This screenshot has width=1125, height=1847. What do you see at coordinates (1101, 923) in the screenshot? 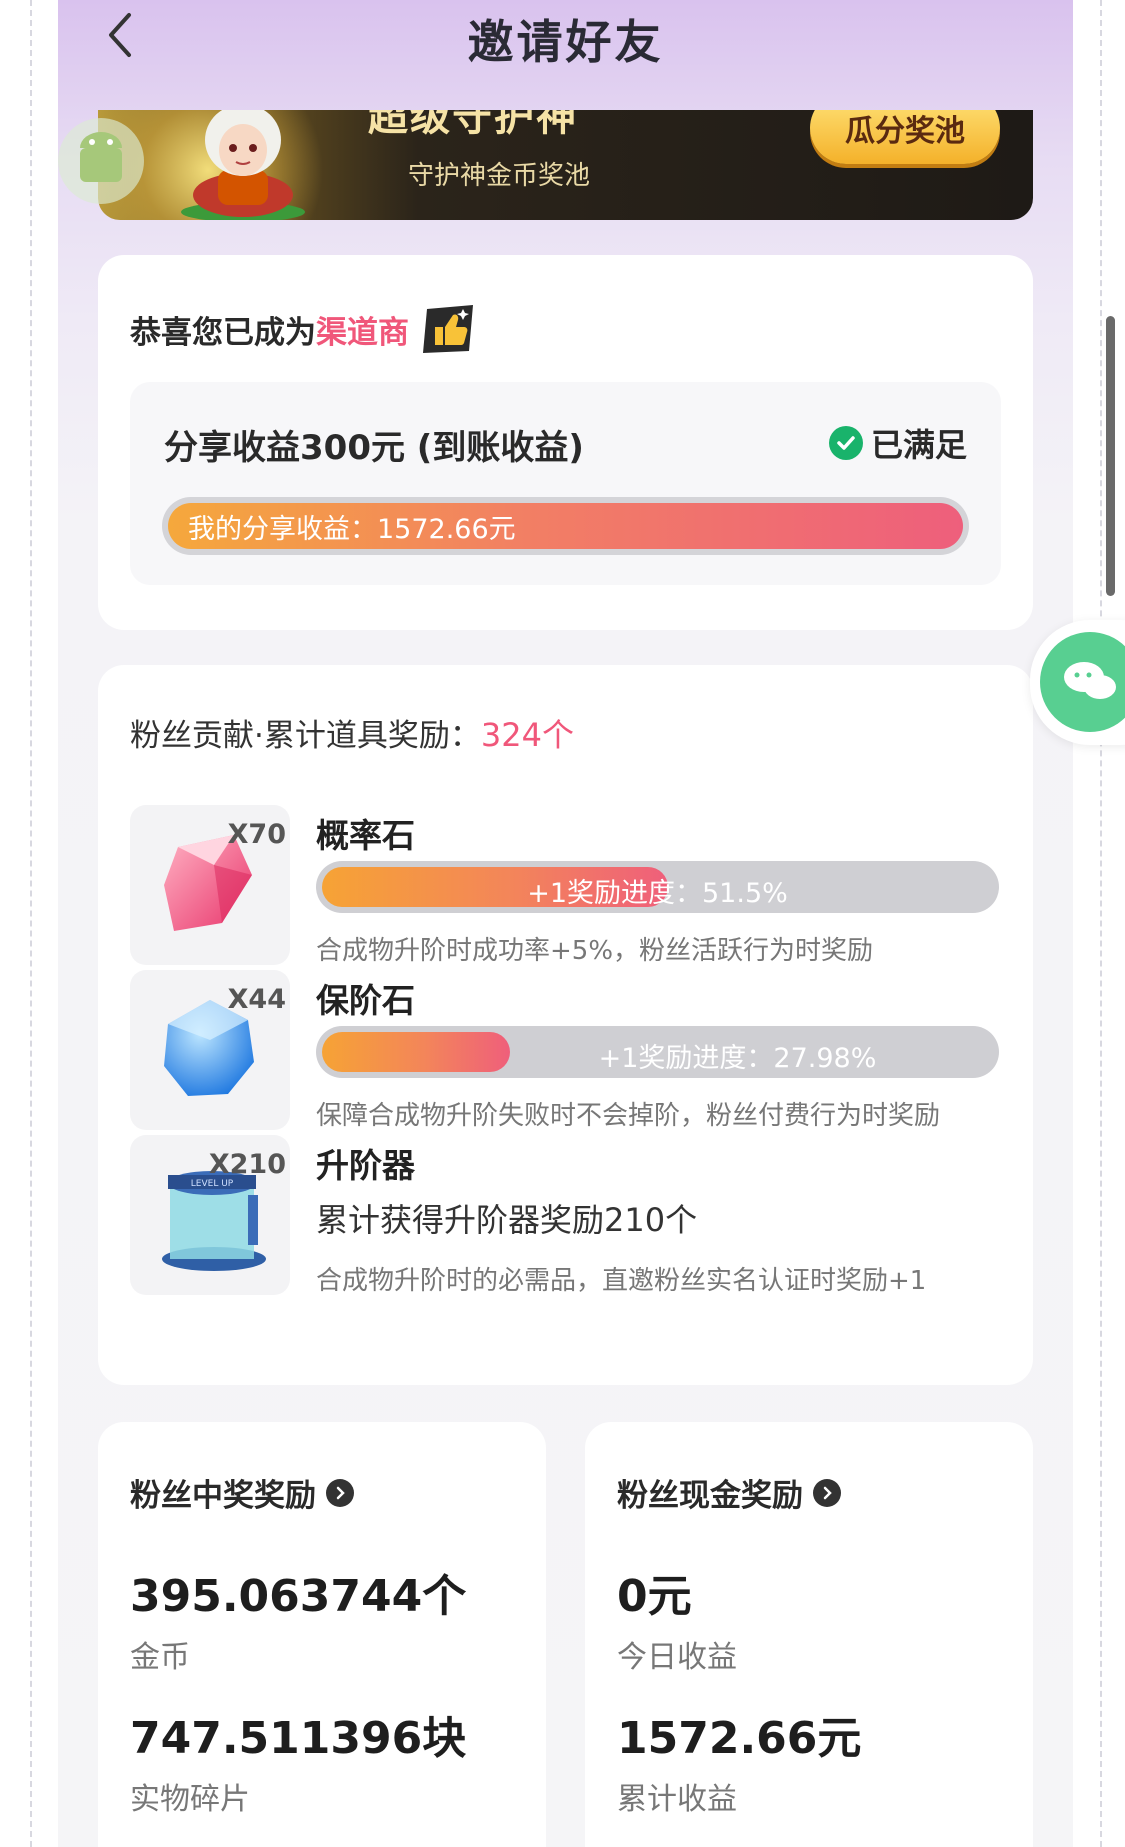
I see `page-border-right` at bounding box center [1101, 923].